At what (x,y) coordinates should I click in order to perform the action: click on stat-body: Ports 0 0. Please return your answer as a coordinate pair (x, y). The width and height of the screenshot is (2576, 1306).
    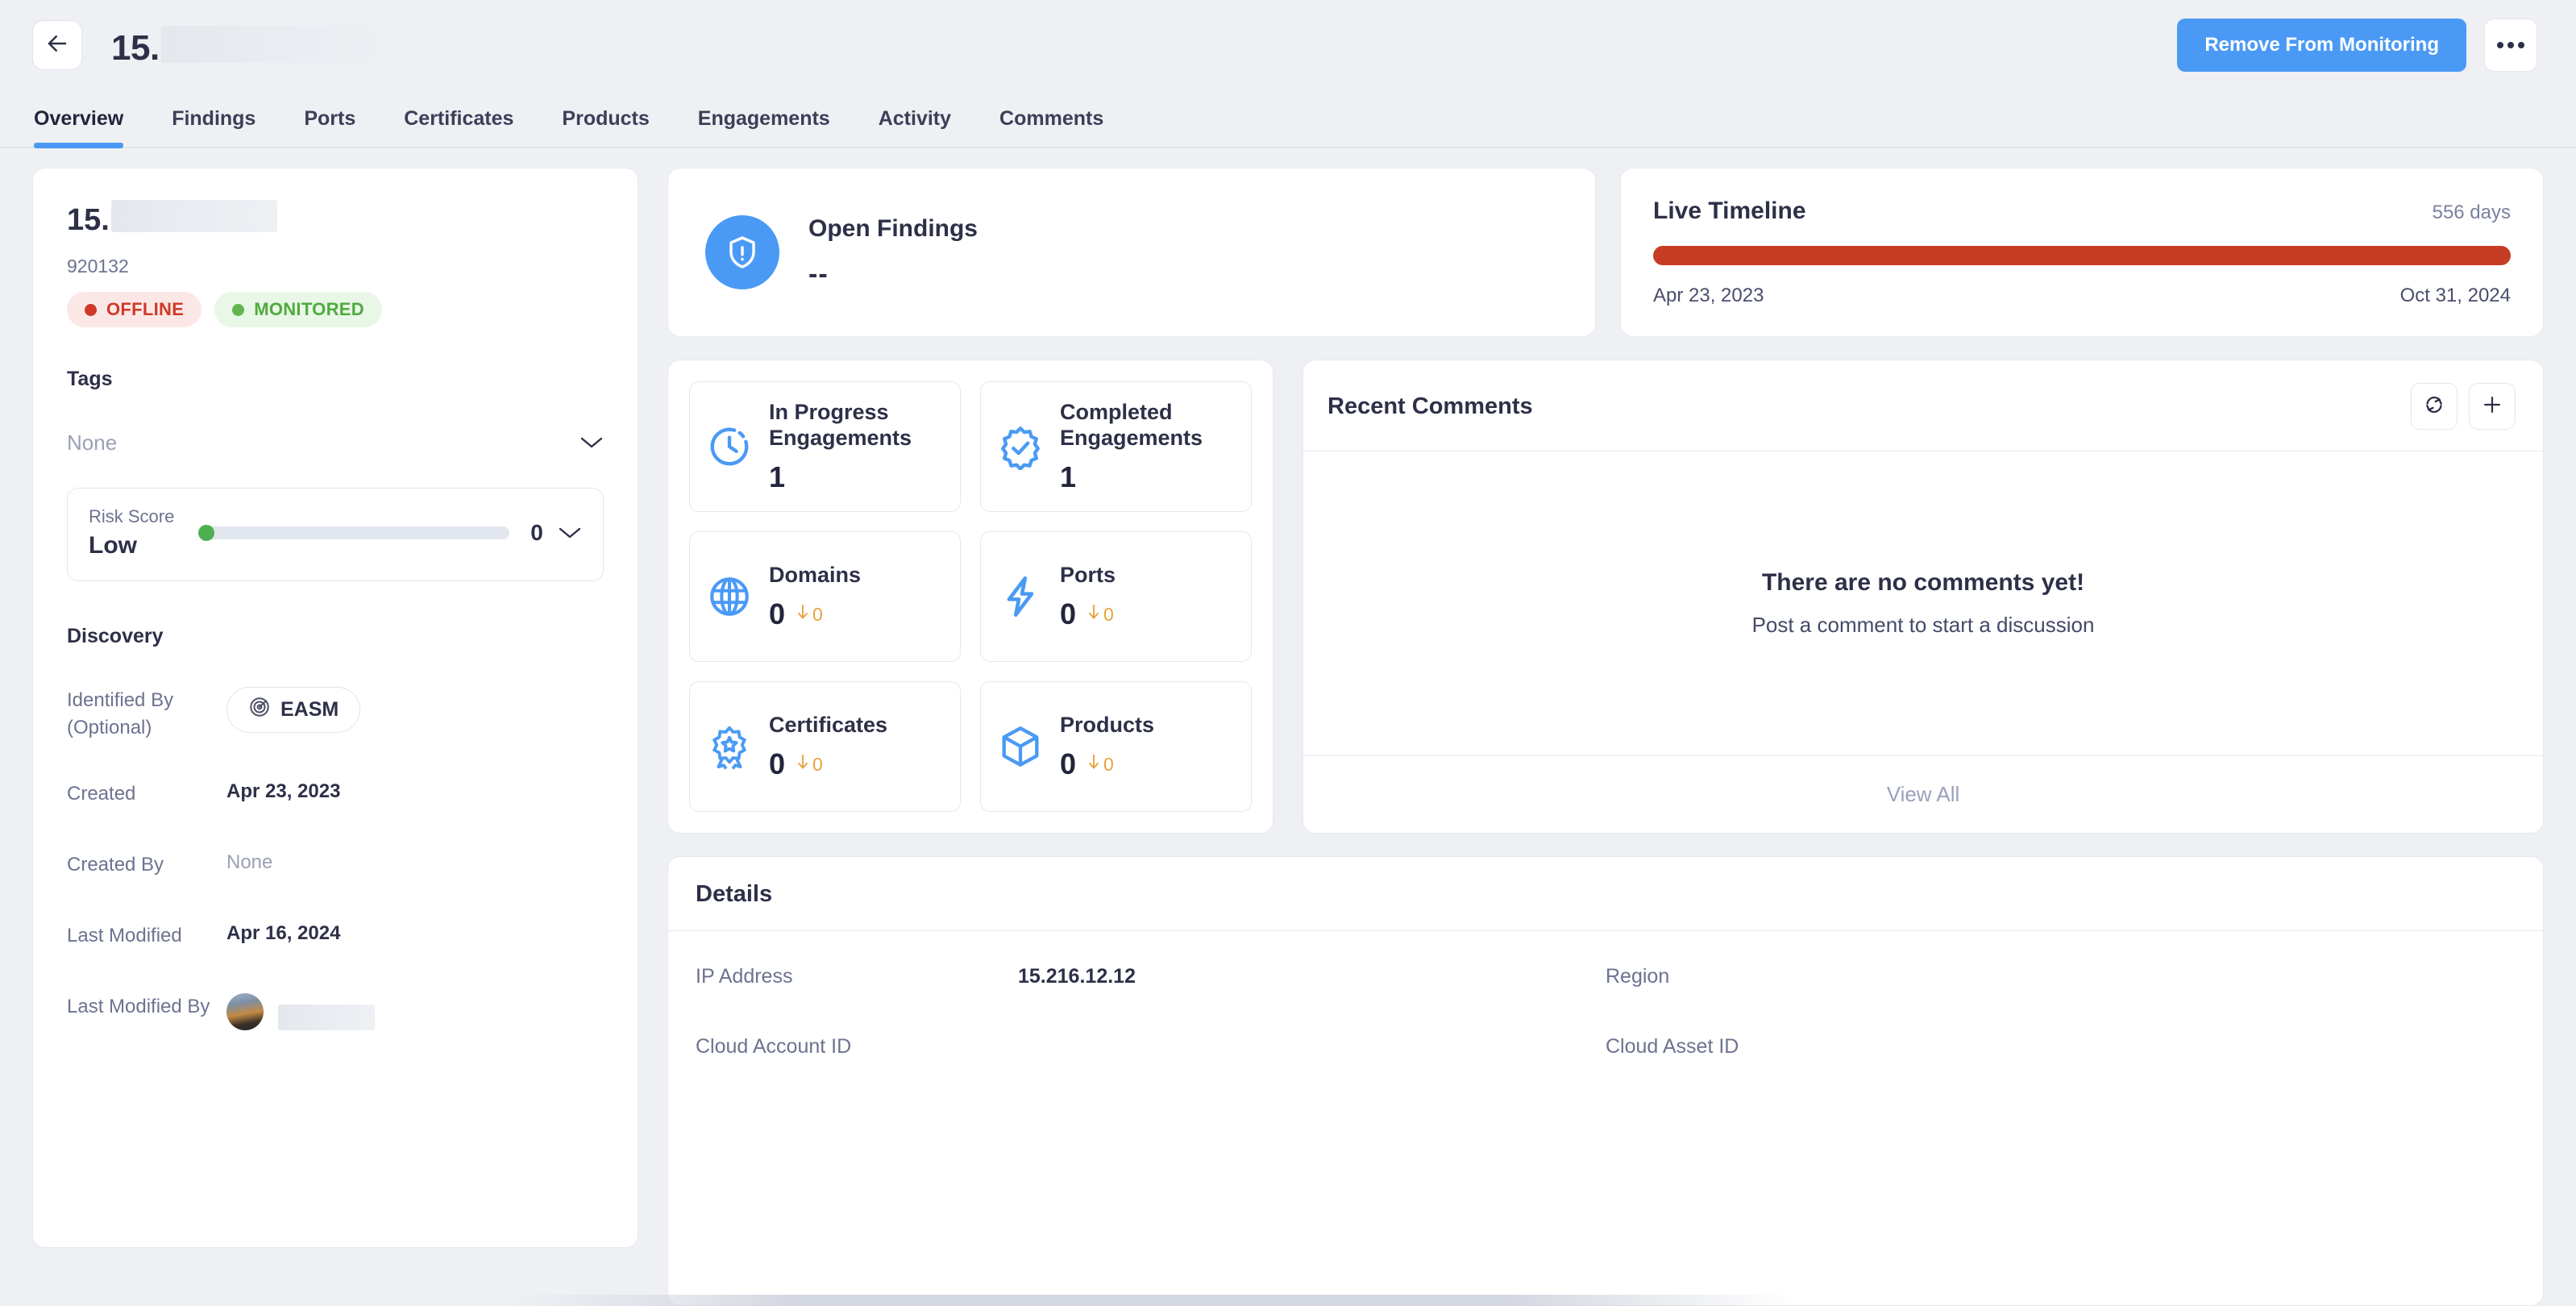
    Looking at the image, I should click on (1088, 596).